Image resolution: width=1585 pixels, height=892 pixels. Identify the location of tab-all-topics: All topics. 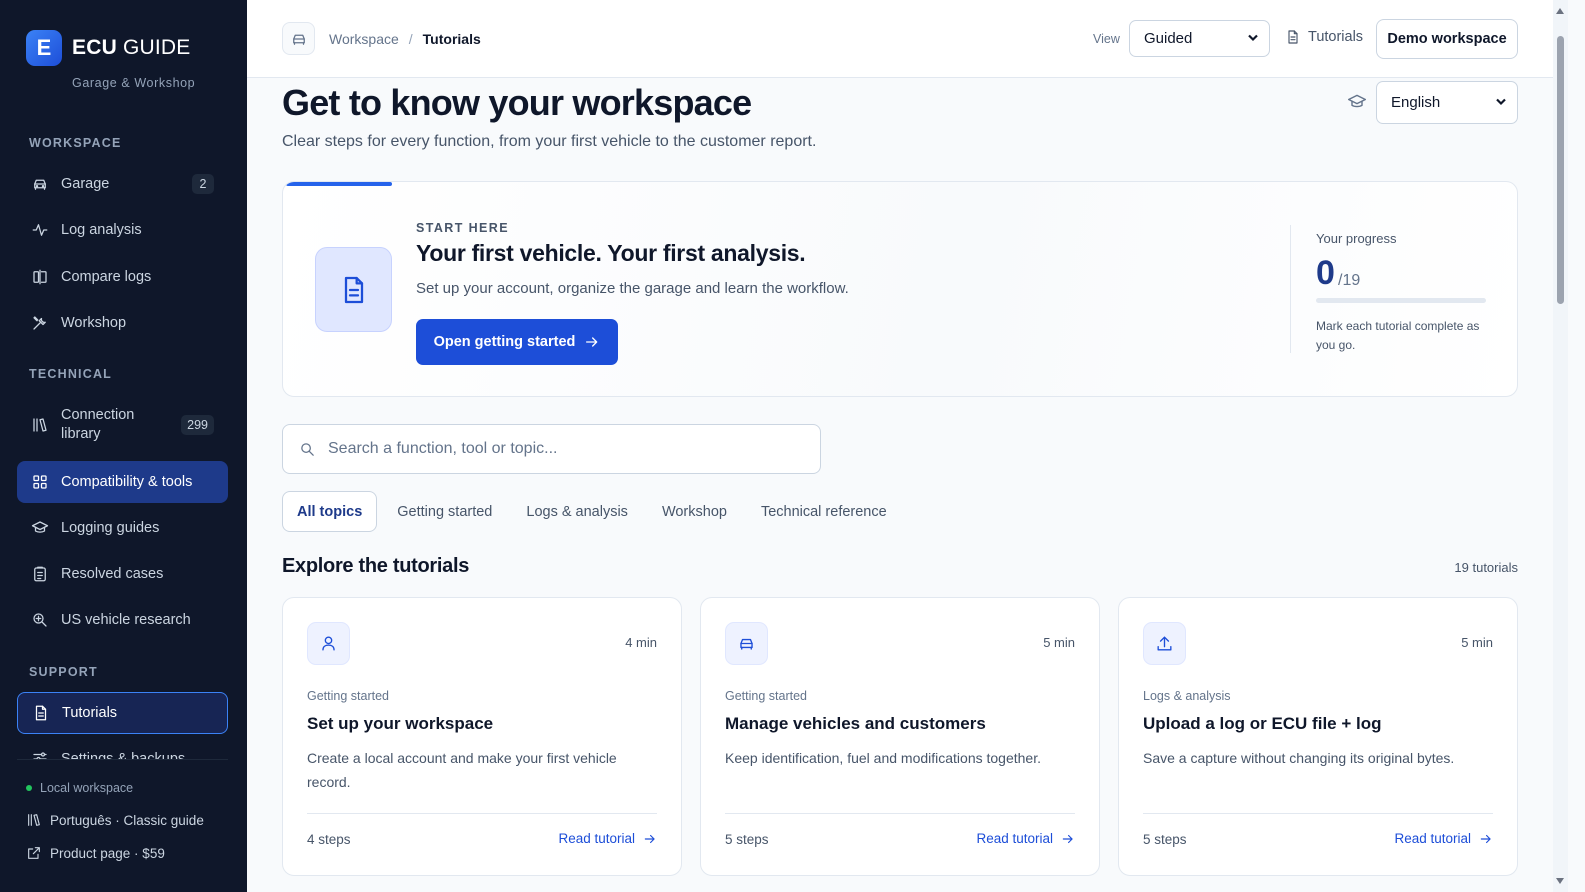
(330, 511).